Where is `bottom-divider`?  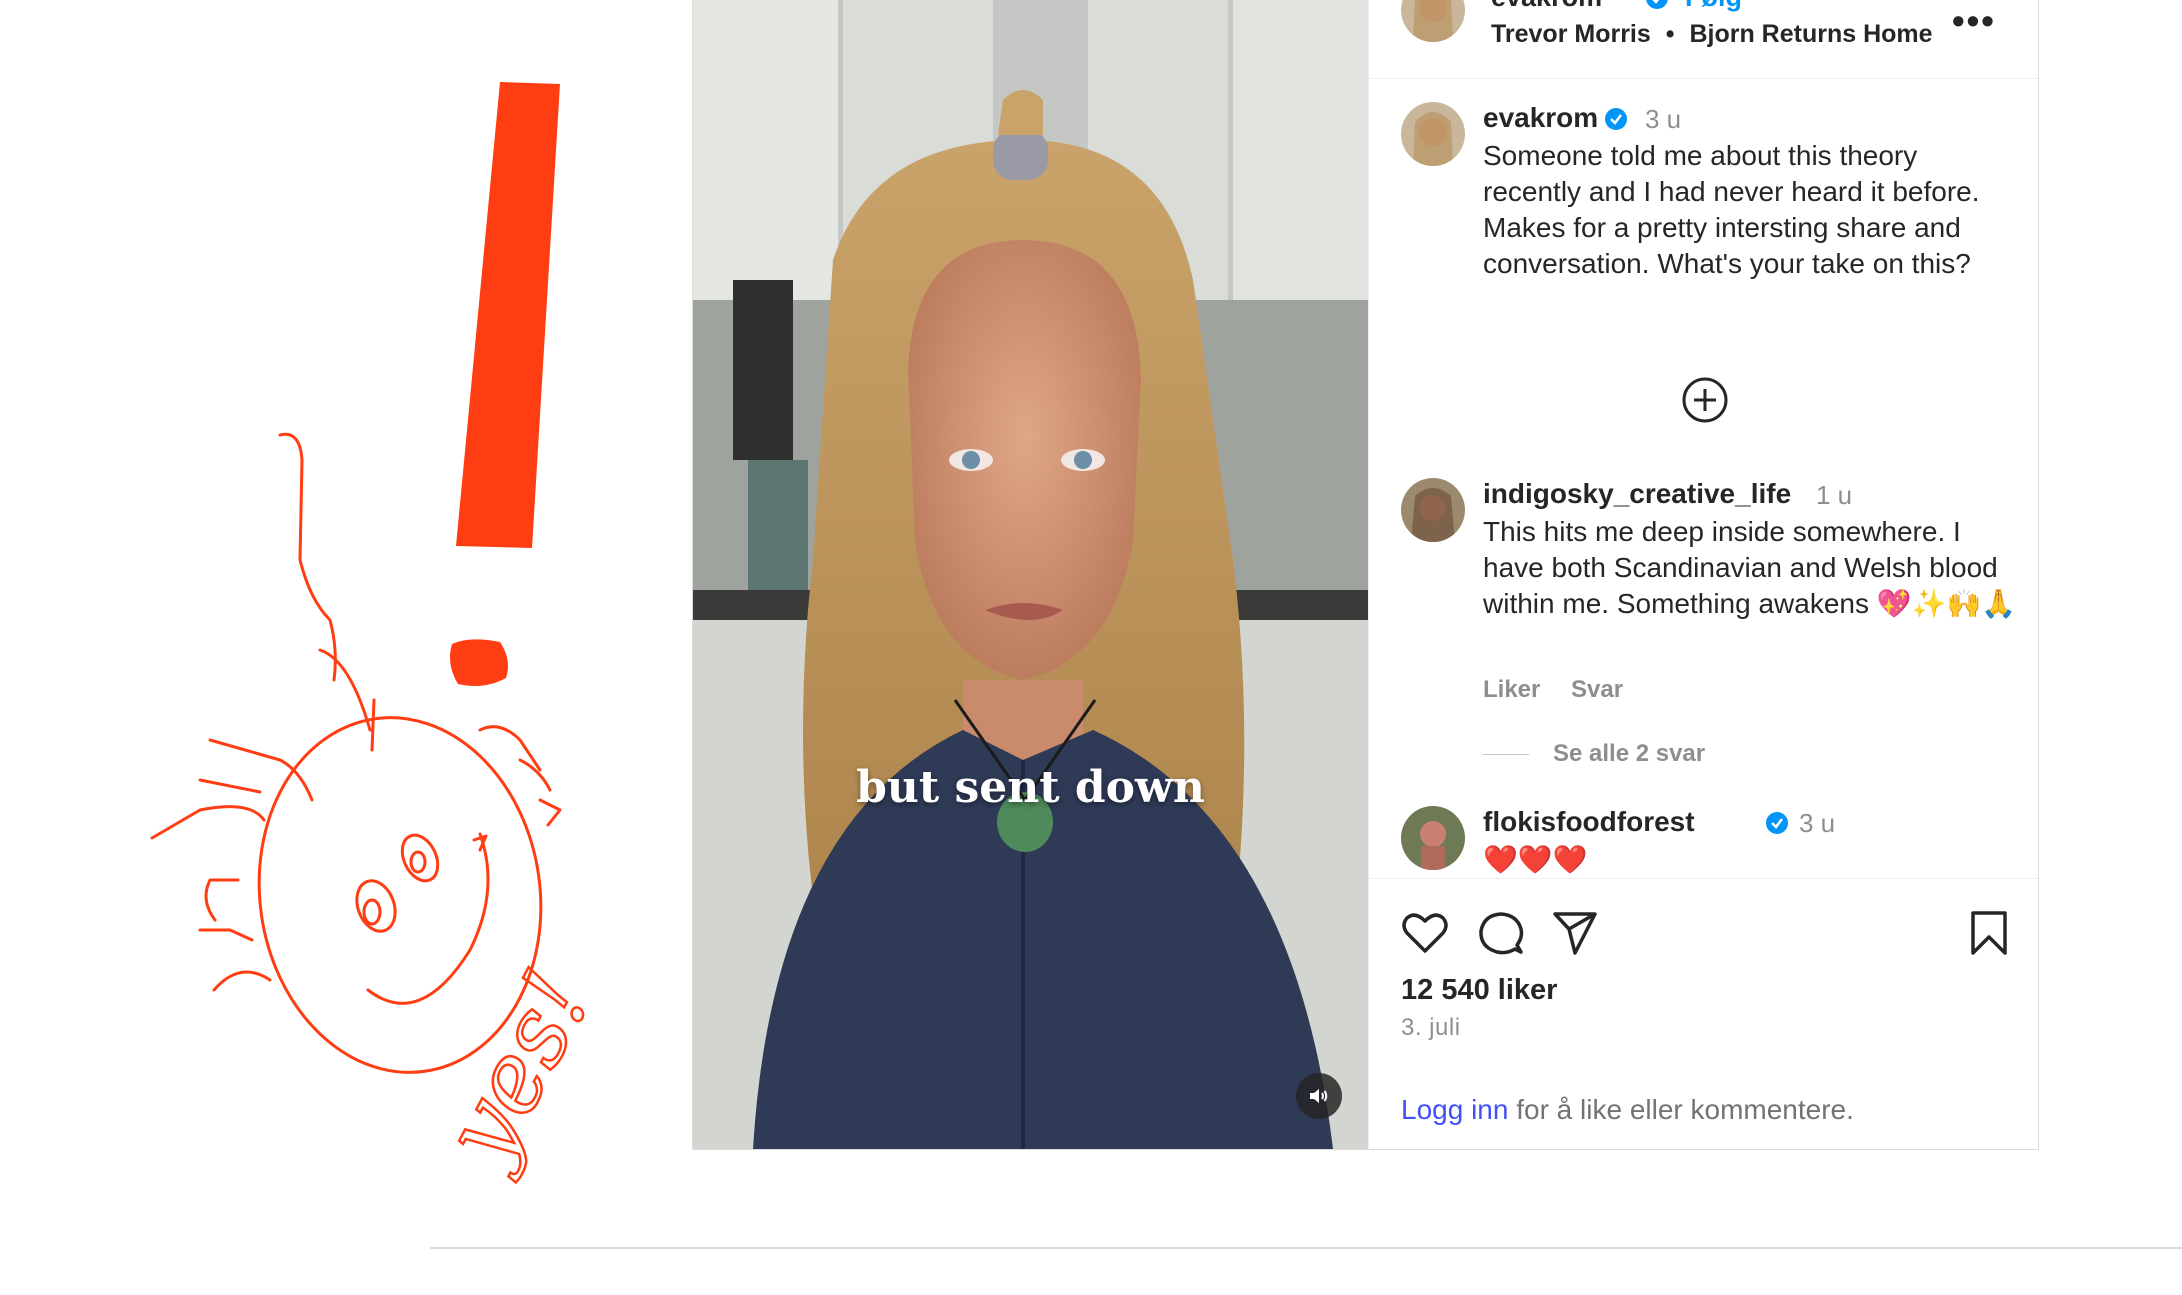 bottom-divider is located at coordinates (1306, 1248).